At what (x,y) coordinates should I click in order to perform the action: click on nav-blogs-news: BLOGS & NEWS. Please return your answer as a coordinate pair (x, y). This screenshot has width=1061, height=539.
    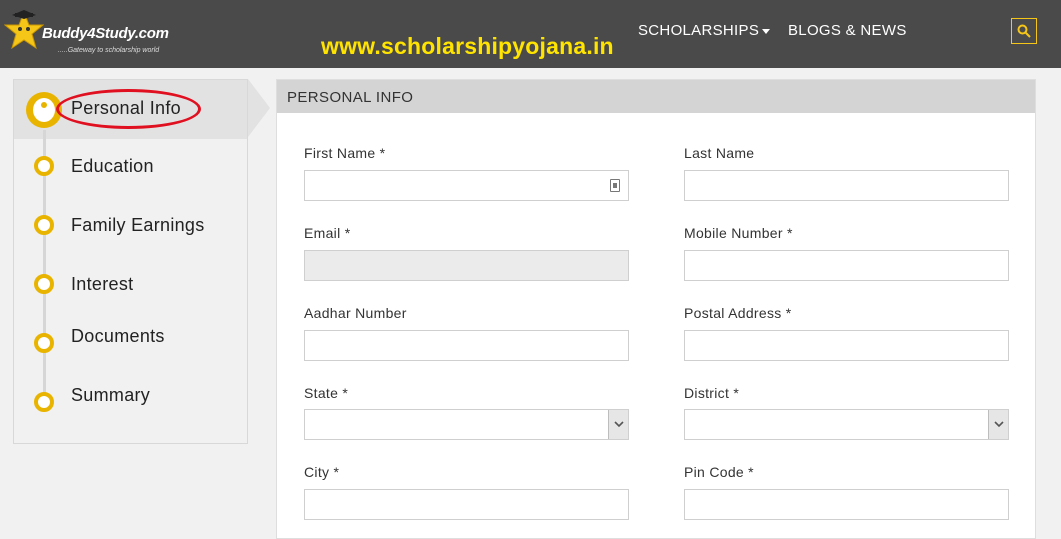
    Looking at the image, I should click on (847, 30).